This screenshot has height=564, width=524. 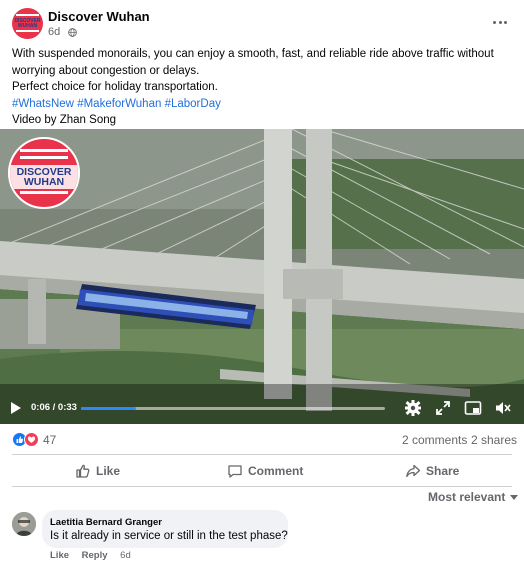 What do you see at coordinates (193, 104) in the screenshot?
I see `hashtag-link: #LaborDay` at bounding box center [193, 104].